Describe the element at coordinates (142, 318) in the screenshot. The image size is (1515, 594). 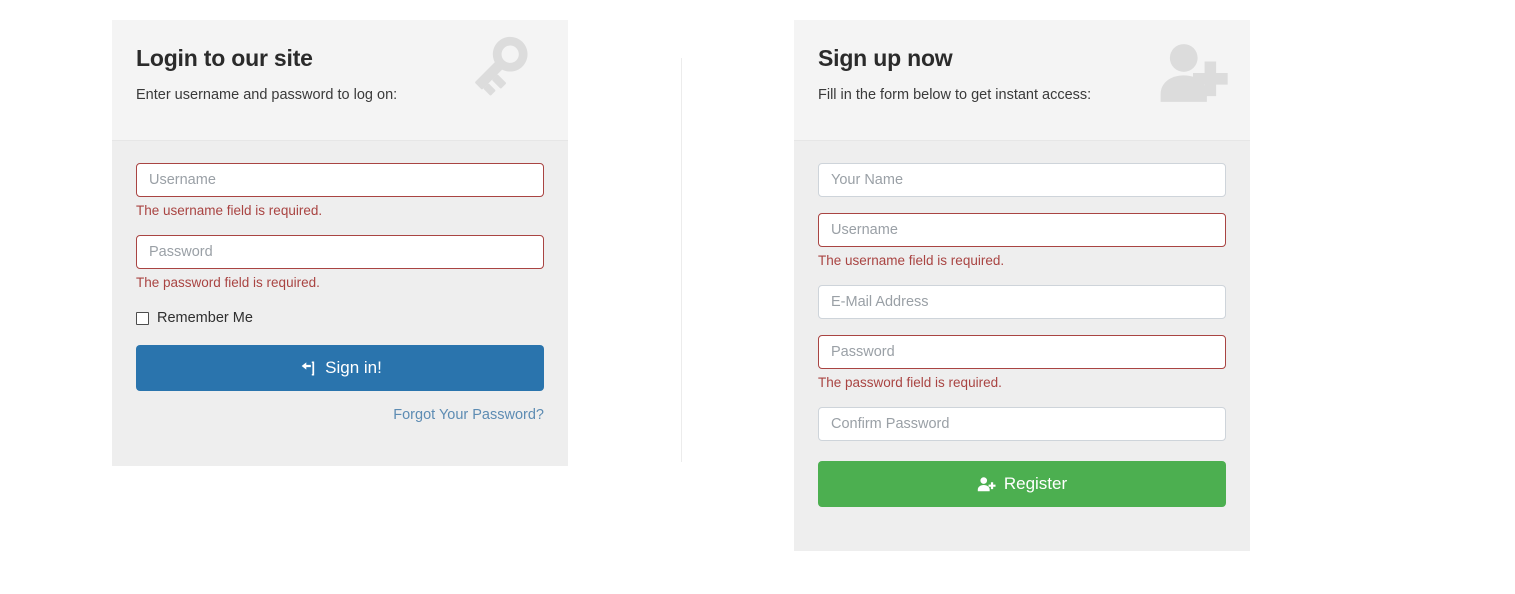
I see `remember-me-checkbox` at that location.